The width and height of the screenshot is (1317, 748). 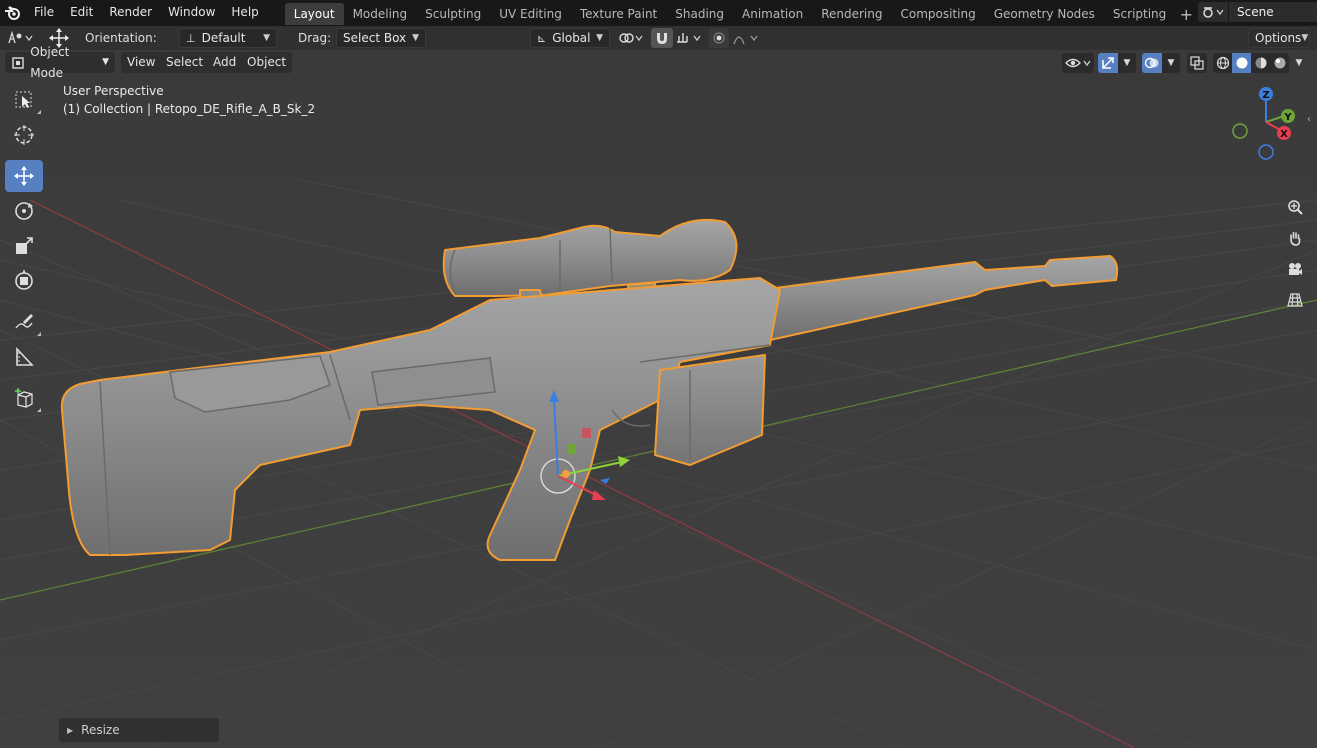 I want to click on measure-ruler-icon, so click(x=25, y=356).